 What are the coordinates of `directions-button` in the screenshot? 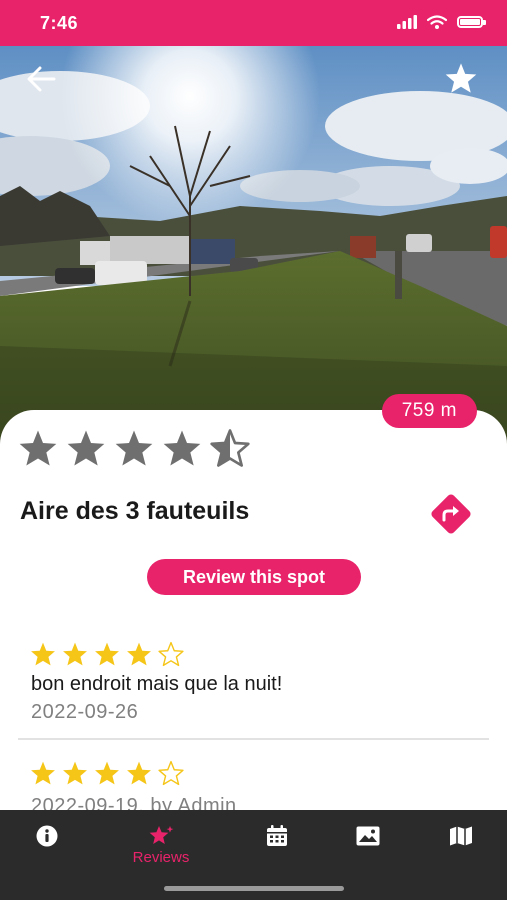 It's located at (451, 514).